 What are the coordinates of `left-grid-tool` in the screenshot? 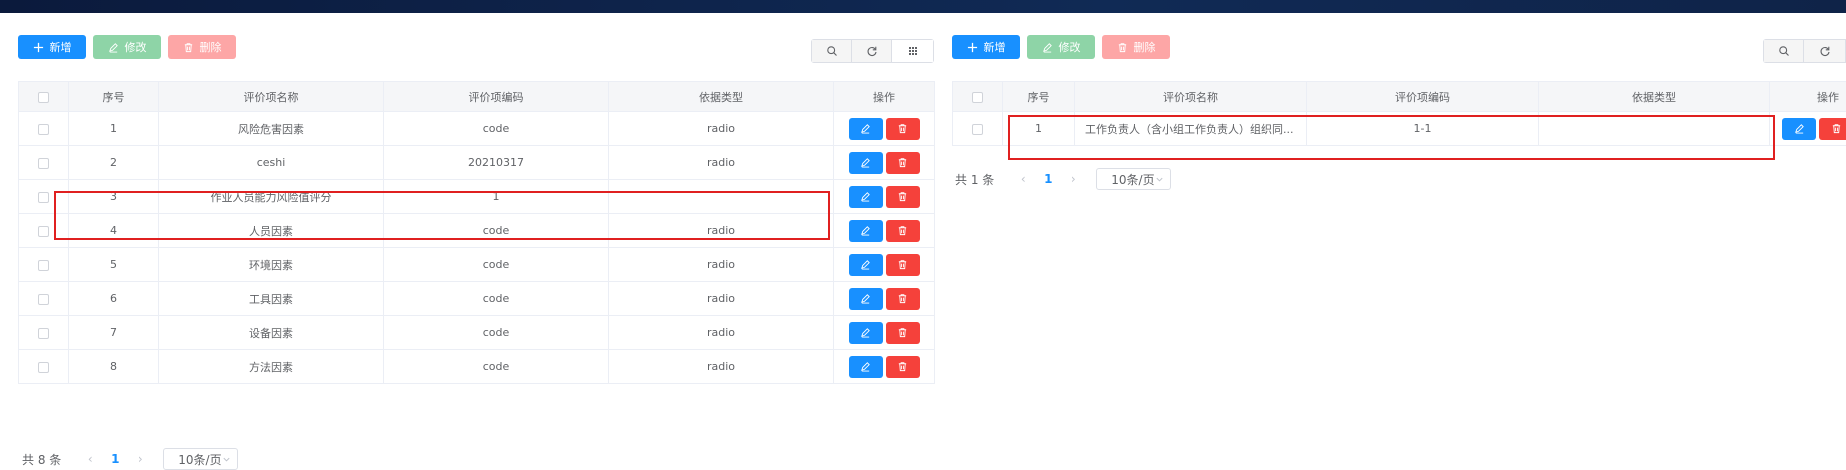 It's located at (912, 51).